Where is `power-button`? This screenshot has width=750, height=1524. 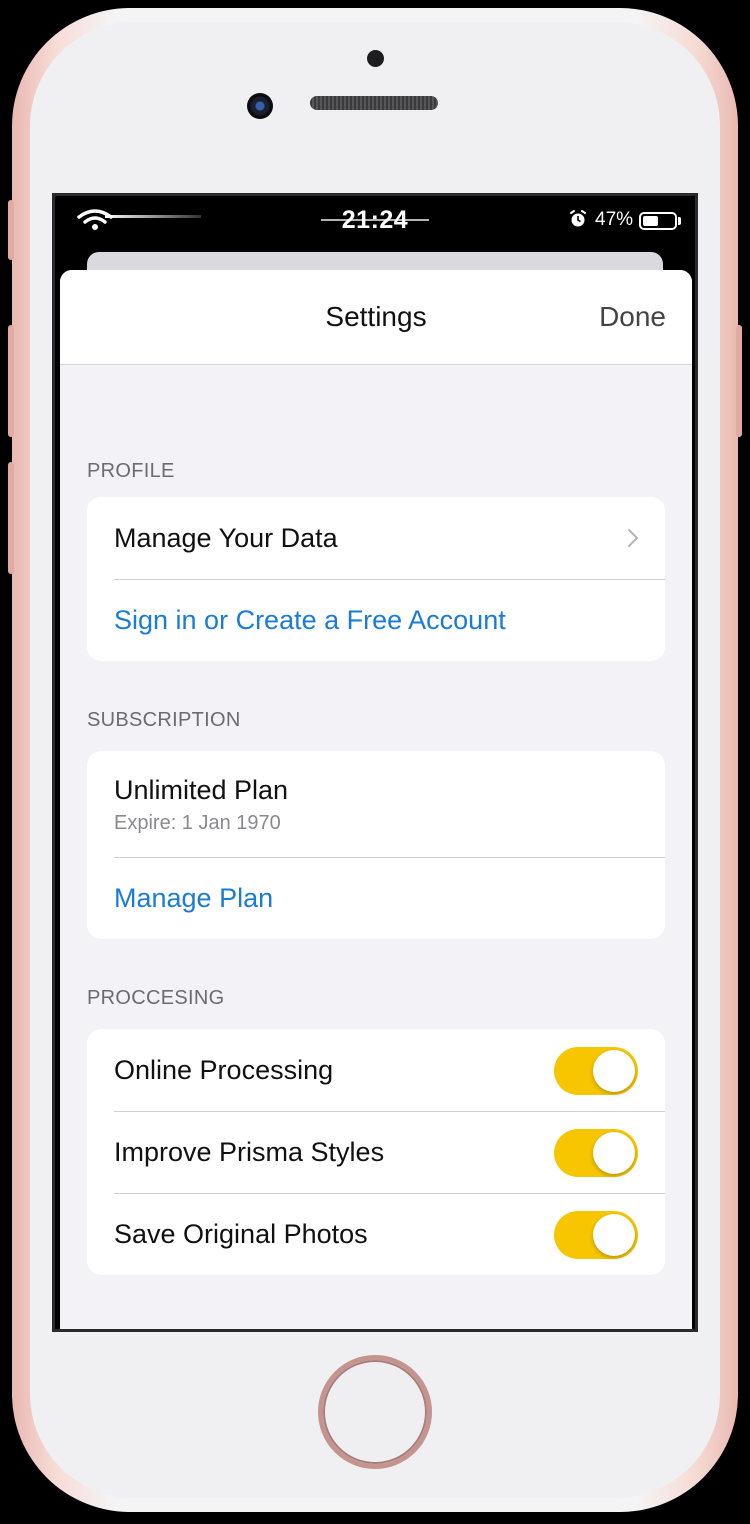
power-button is located at coordinates (739, 381).